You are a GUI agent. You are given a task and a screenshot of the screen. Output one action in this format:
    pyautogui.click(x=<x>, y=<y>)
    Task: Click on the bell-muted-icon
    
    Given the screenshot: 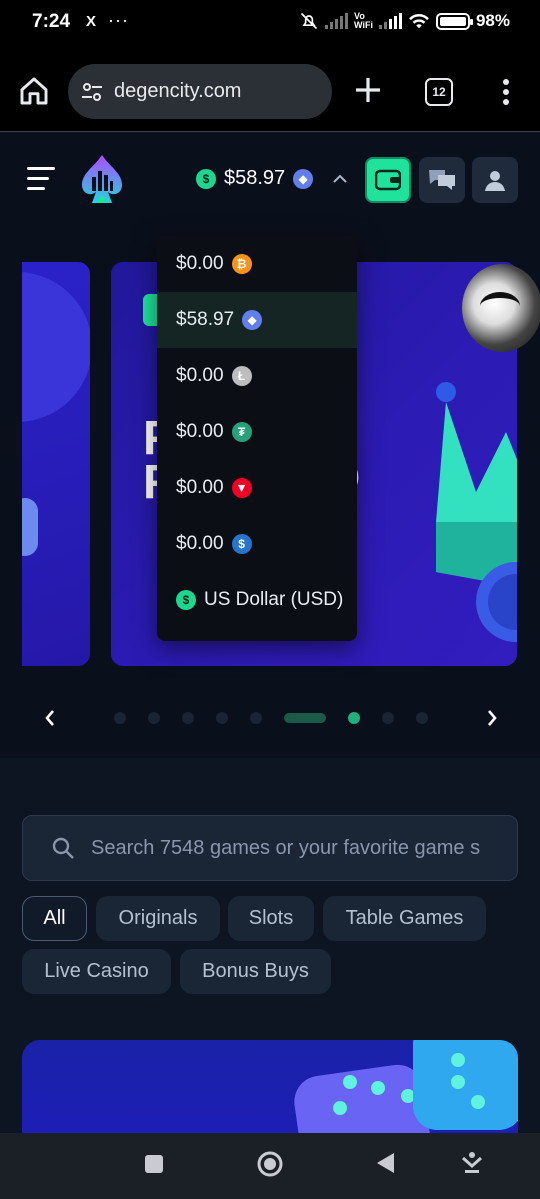 What is the action you would take?
    pyautogui.click(x=309, y=21)
    